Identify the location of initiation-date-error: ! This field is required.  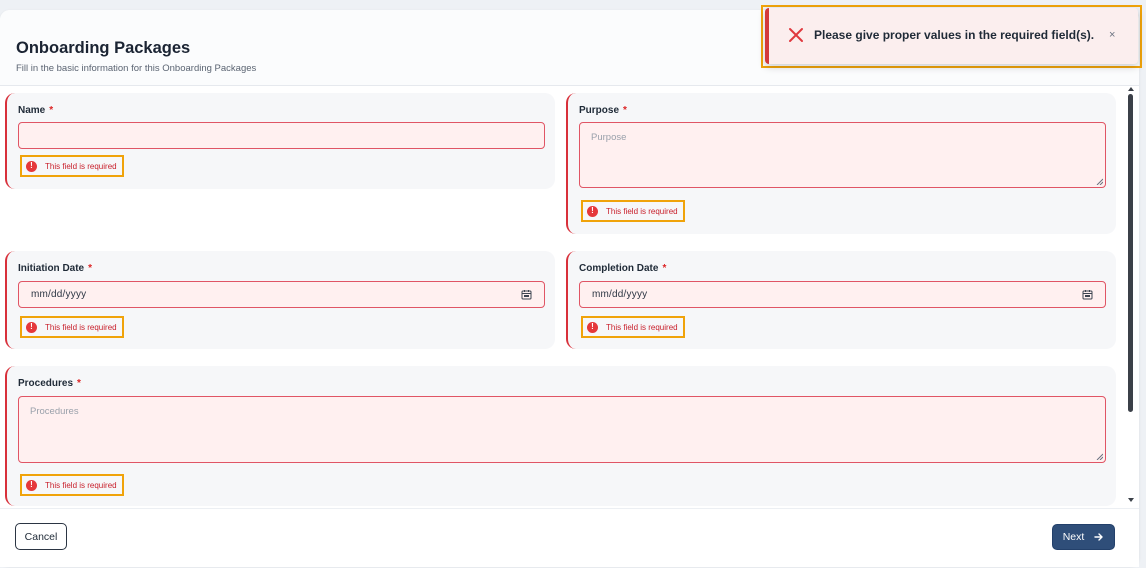
(72, 327).